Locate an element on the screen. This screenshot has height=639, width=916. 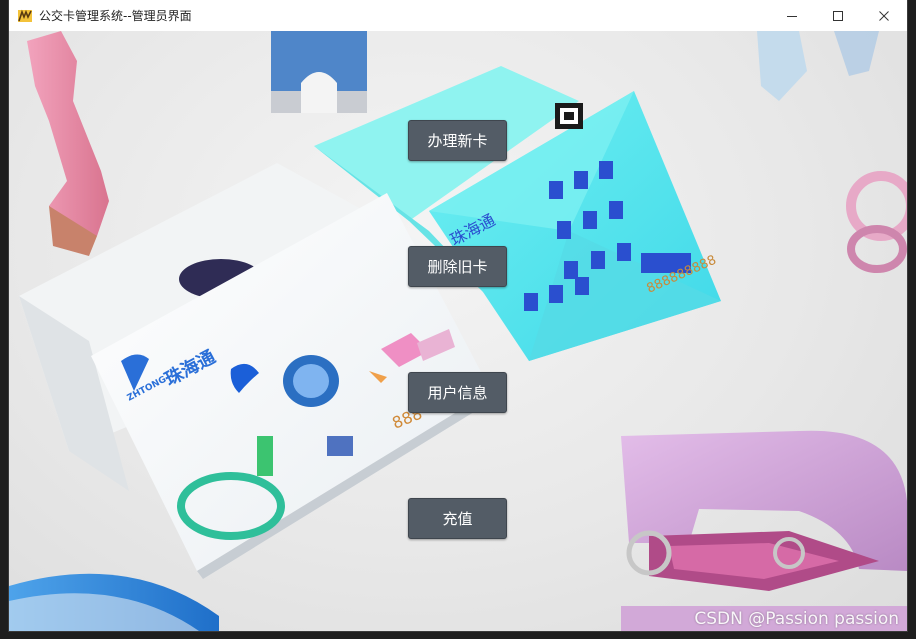
close-button is located at coordinates (884, 15).